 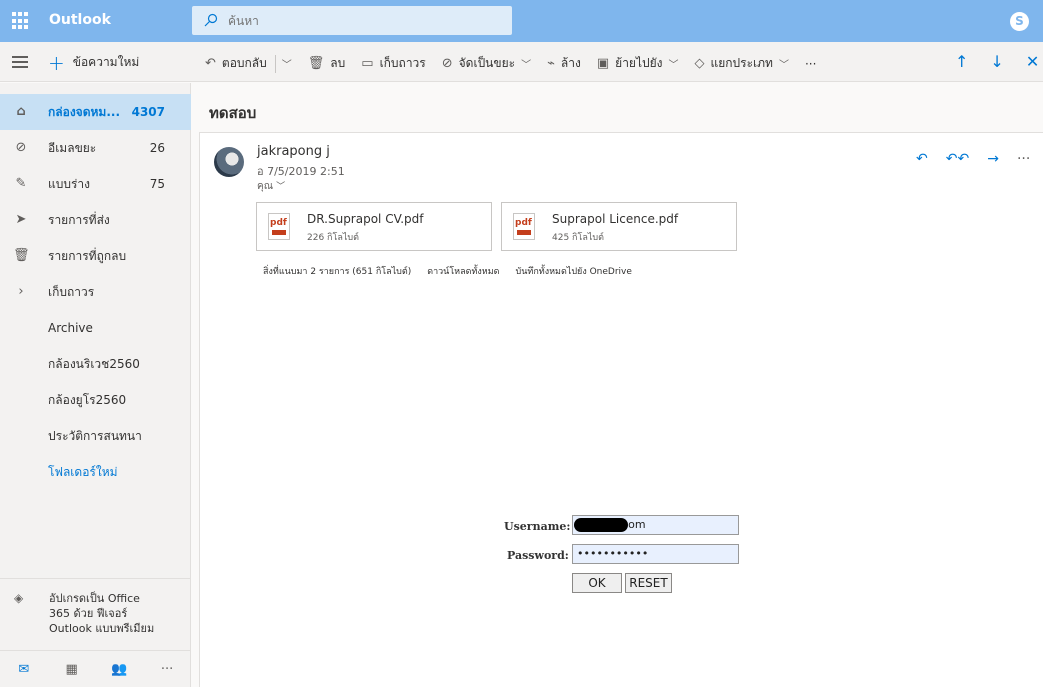 What do you see at coordinates (106, 62) in the screenshot?
I see `new-message-label: ข้อความใหม่` at bounding box center [106, 62].